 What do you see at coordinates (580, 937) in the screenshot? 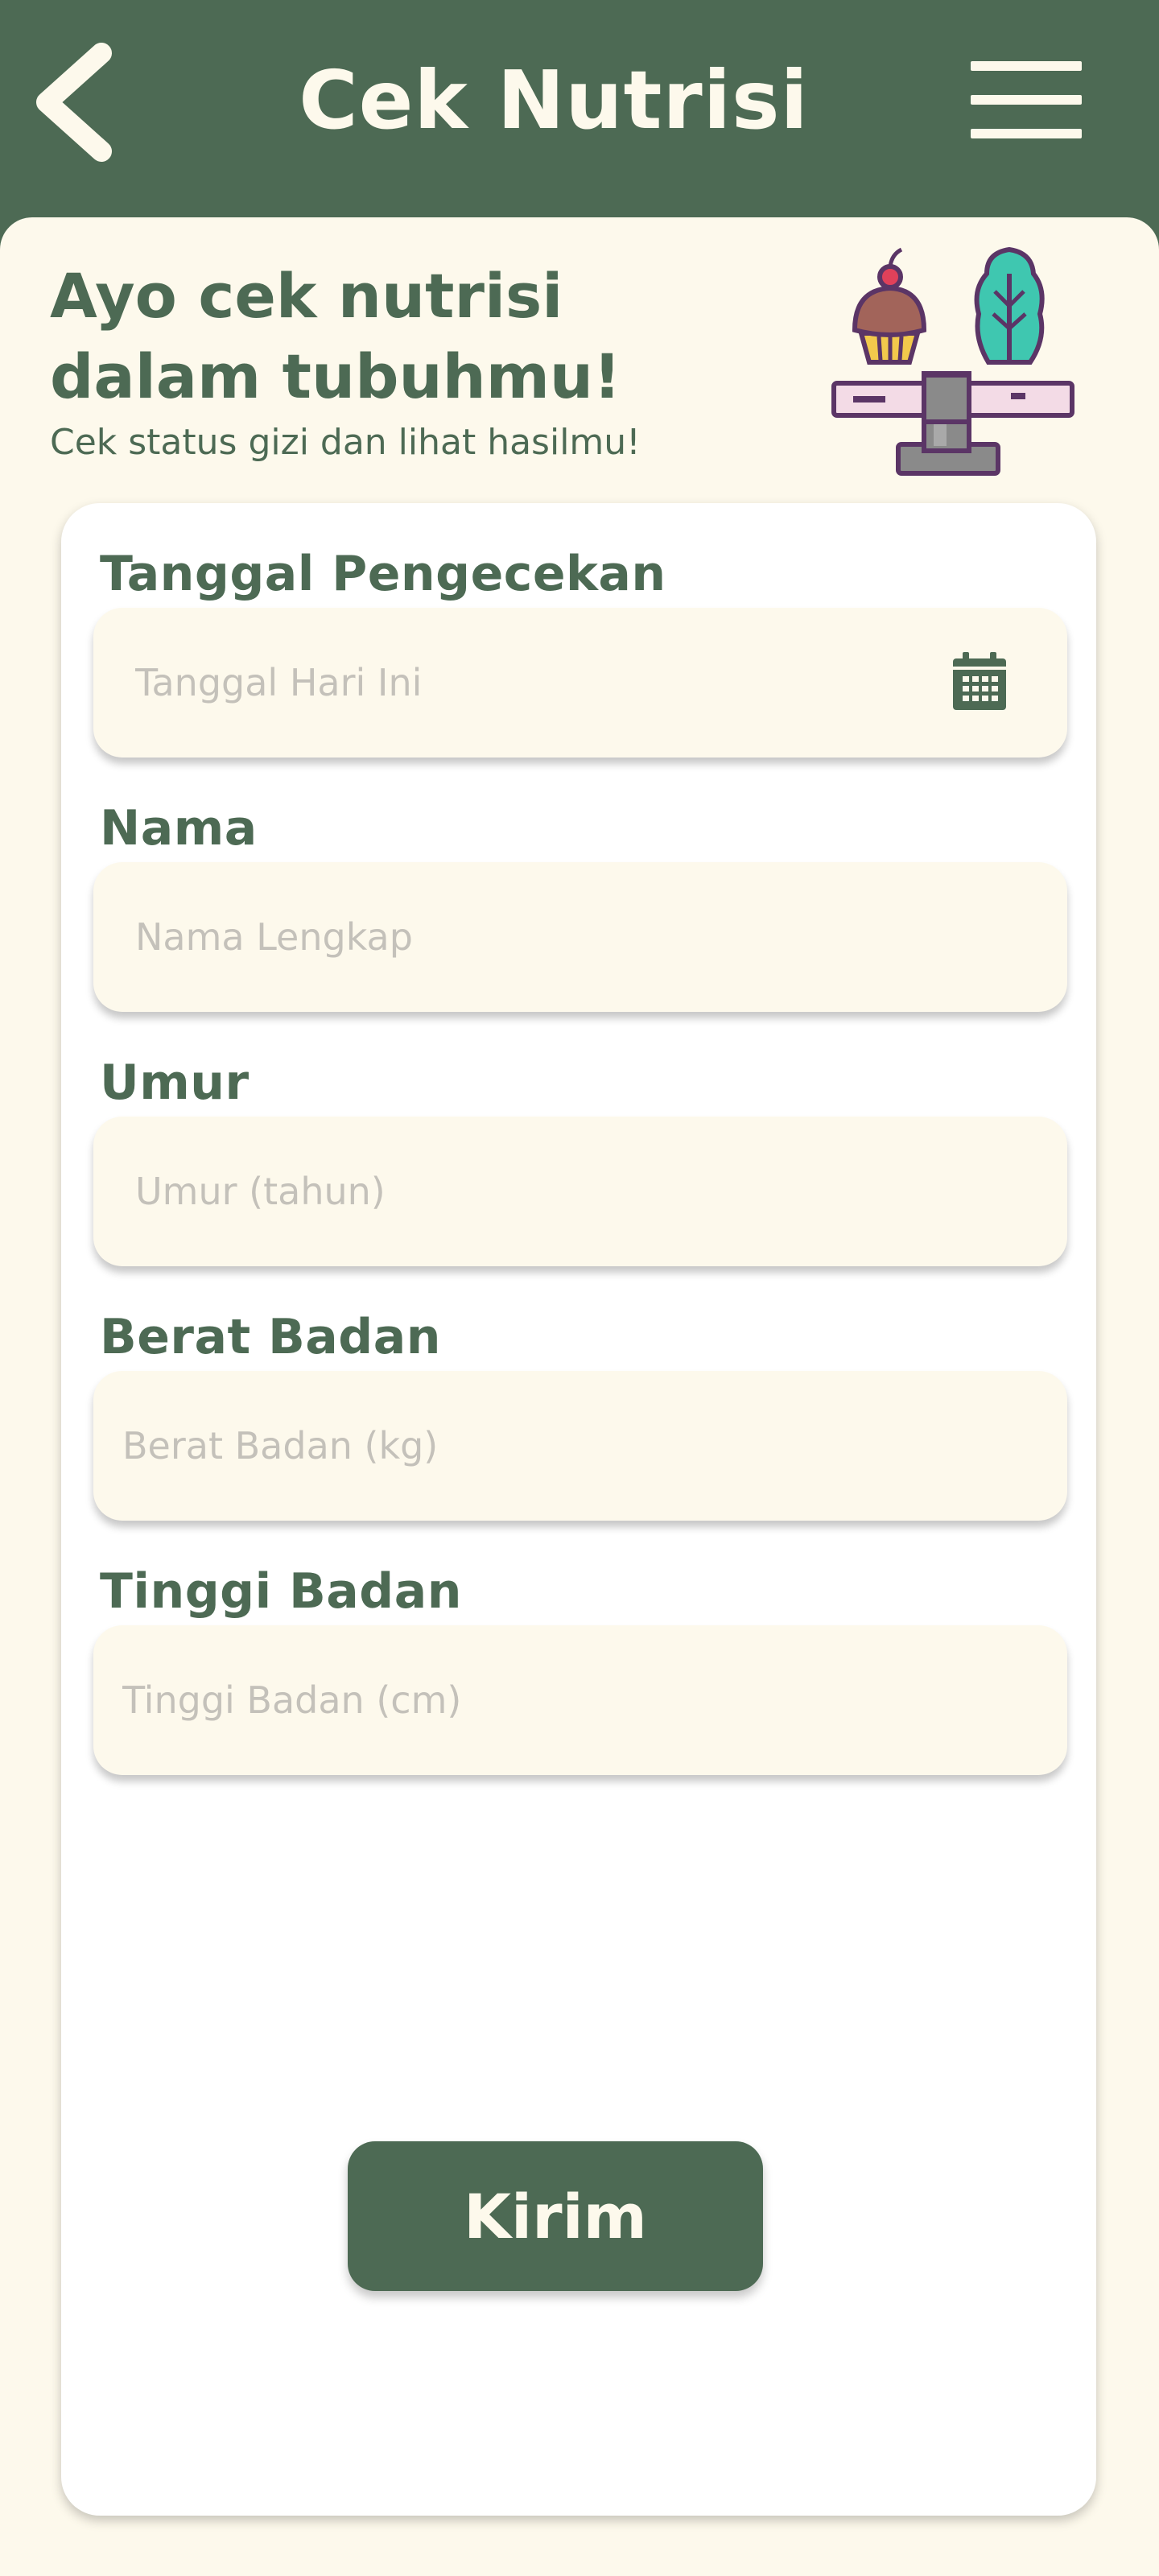
I see `name-field` at bounding box center [580, 937].